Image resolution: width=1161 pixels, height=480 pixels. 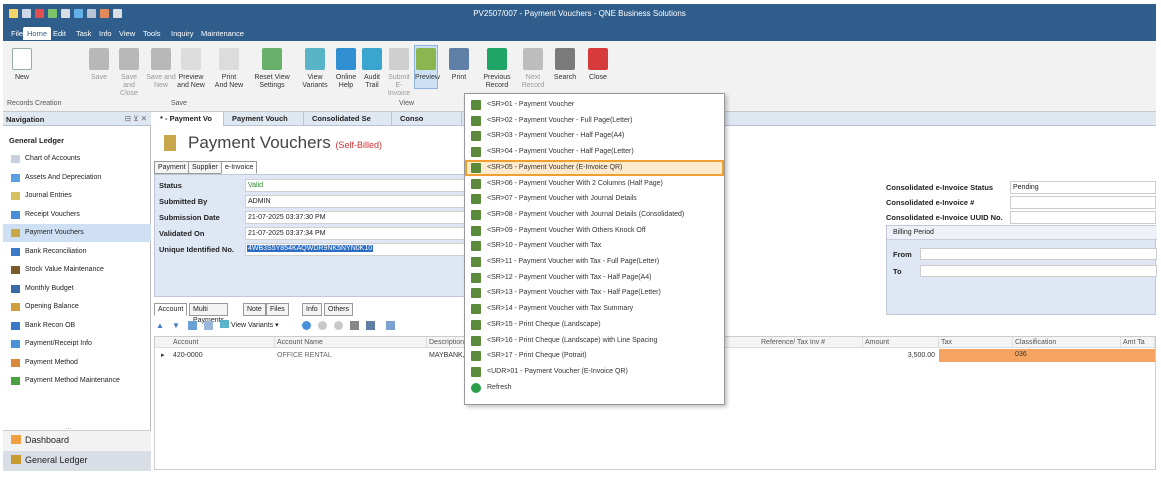 I want to click on status-value: Valid, so click(x=355, y=185).